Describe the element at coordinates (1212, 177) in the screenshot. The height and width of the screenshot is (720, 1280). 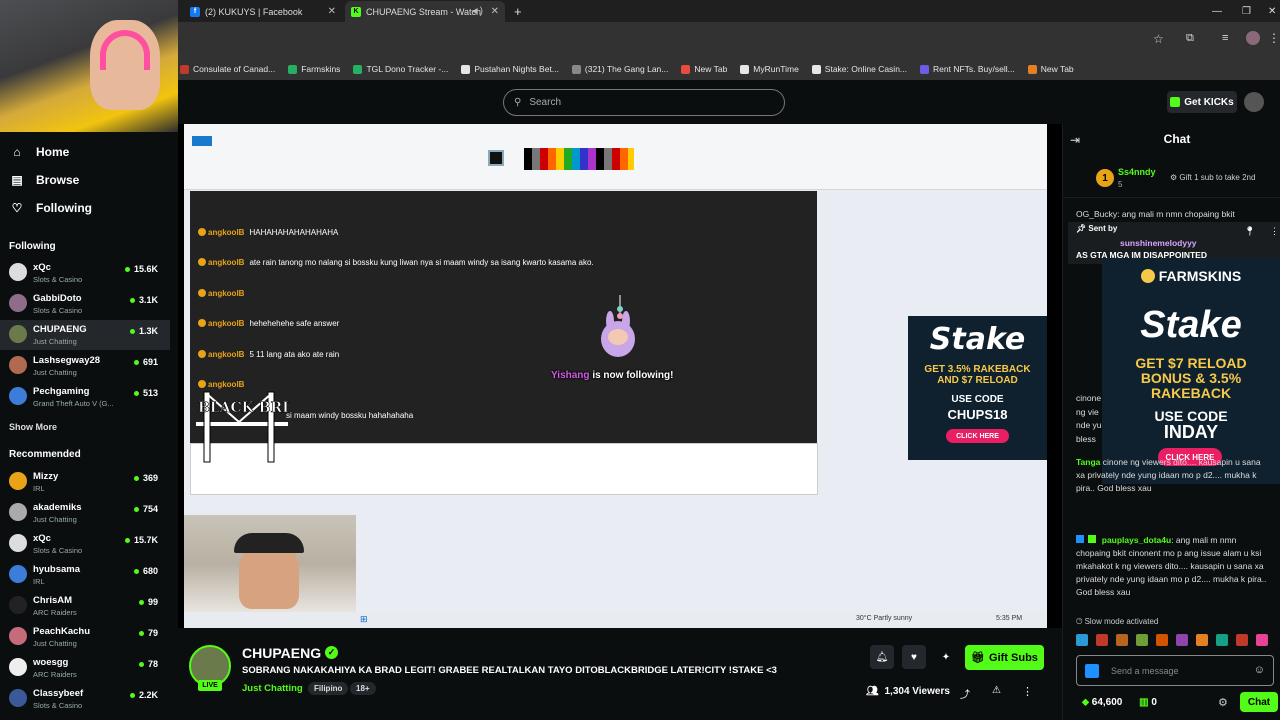
I see `gift-sub-prompt: ⚙︎ Gift 1 sub to take 2nd` at that location.